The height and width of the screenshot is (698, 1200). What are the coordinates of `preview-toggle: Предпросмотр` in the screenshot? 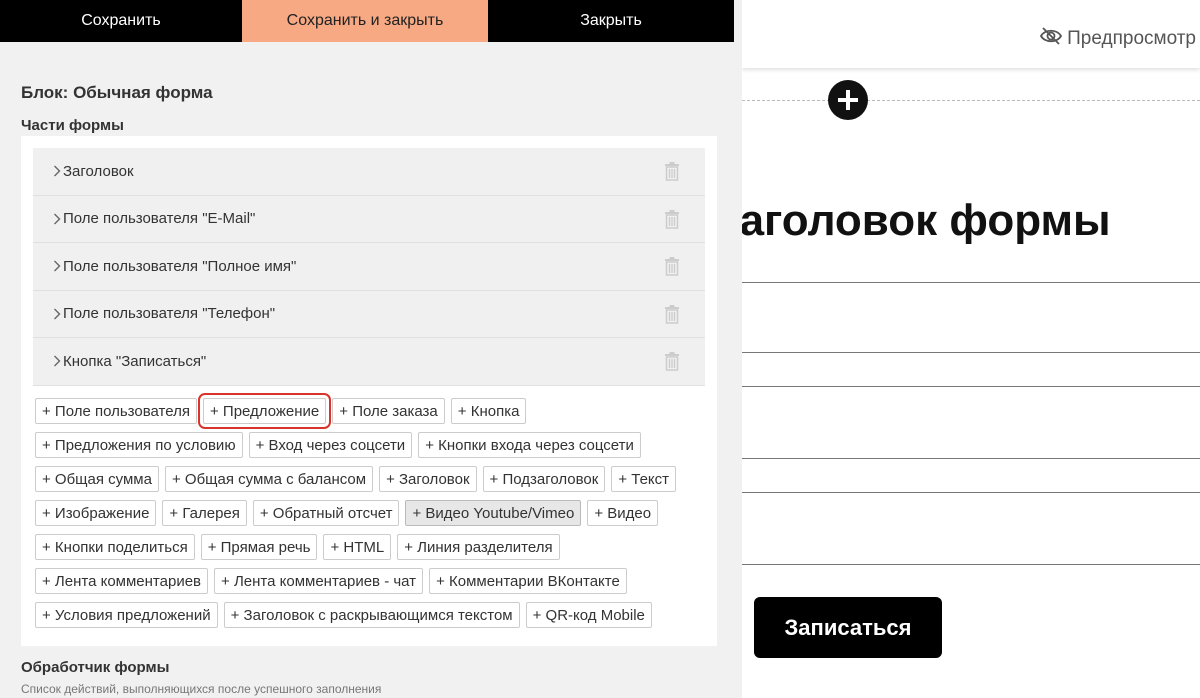 It's located at (1117, 38).